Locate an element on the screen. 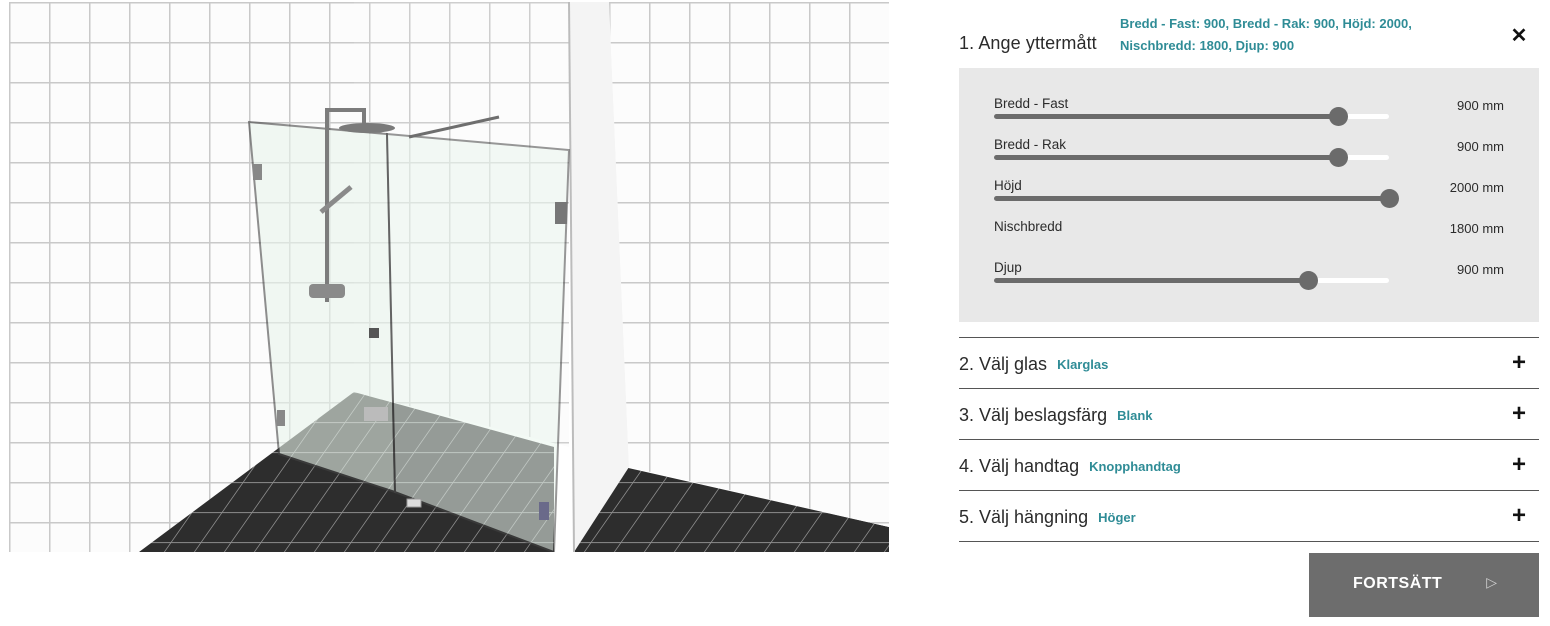  slider-label: Bredd - Fast is located at coordinates (1031, 103).